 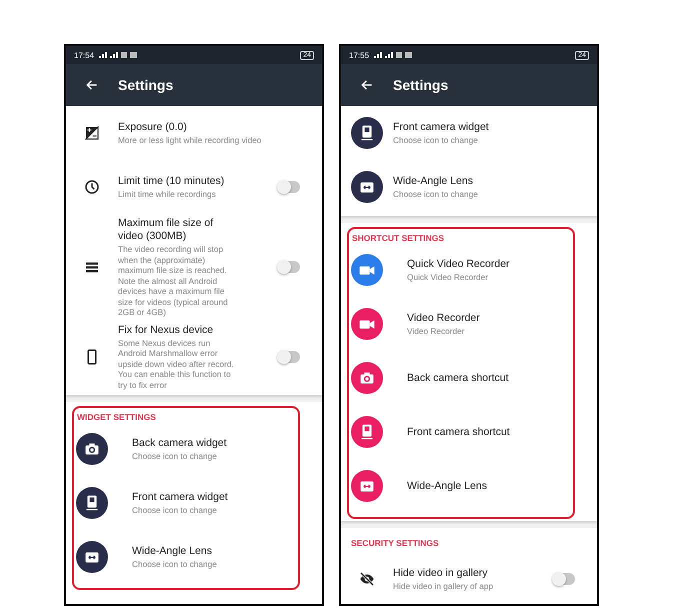 What do you see at coordinates (176, 364) in the screenshot?
I see `setting-description: Some Nexus devices run Android Marshmallow error upside down video after record. You can enable this function to try to fix error` at bounding box center [176, 364].